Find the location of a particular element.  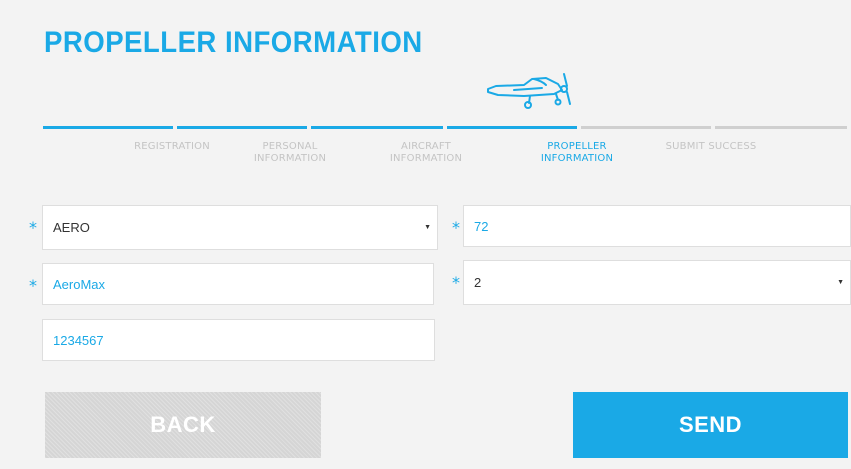

blades-value: 2 is located at coordinates (478, 282).